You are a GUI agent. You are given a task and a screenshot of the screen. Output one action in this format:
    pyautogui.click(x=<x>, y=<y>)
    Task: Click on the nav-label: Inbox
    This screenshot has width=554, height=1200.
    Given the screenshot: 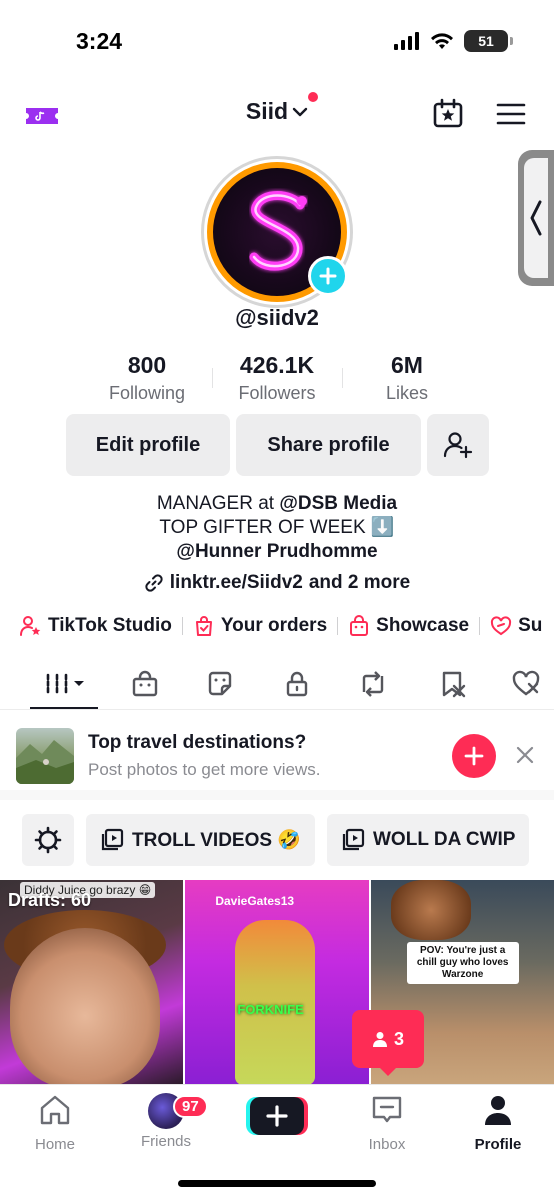 What is the action you would take?
    pyautogui.click(x=387, y=1144)
    